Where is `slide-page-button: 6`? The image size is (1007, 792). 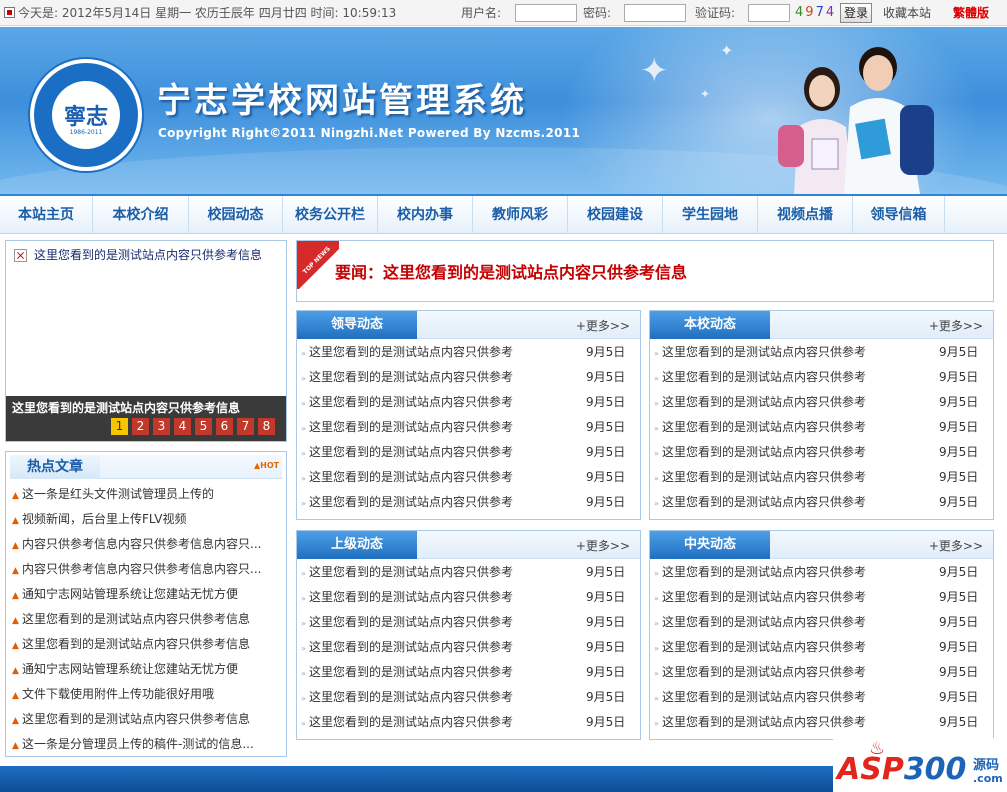
slide-page-button: 6 is located at coordinates (224, 426).